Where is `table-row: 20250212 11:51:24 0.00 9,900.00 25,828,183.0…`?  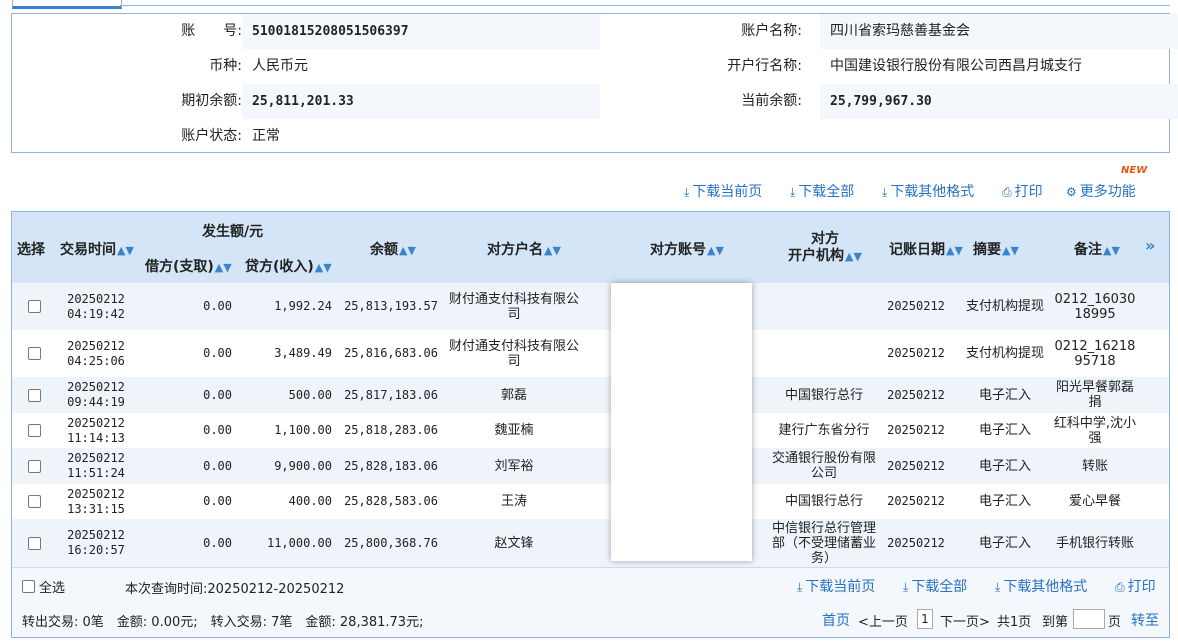 table-row: 20250212 11:51:24 0.00 9,900.00 25,828,183.0… is located at coordinates (590, 466).